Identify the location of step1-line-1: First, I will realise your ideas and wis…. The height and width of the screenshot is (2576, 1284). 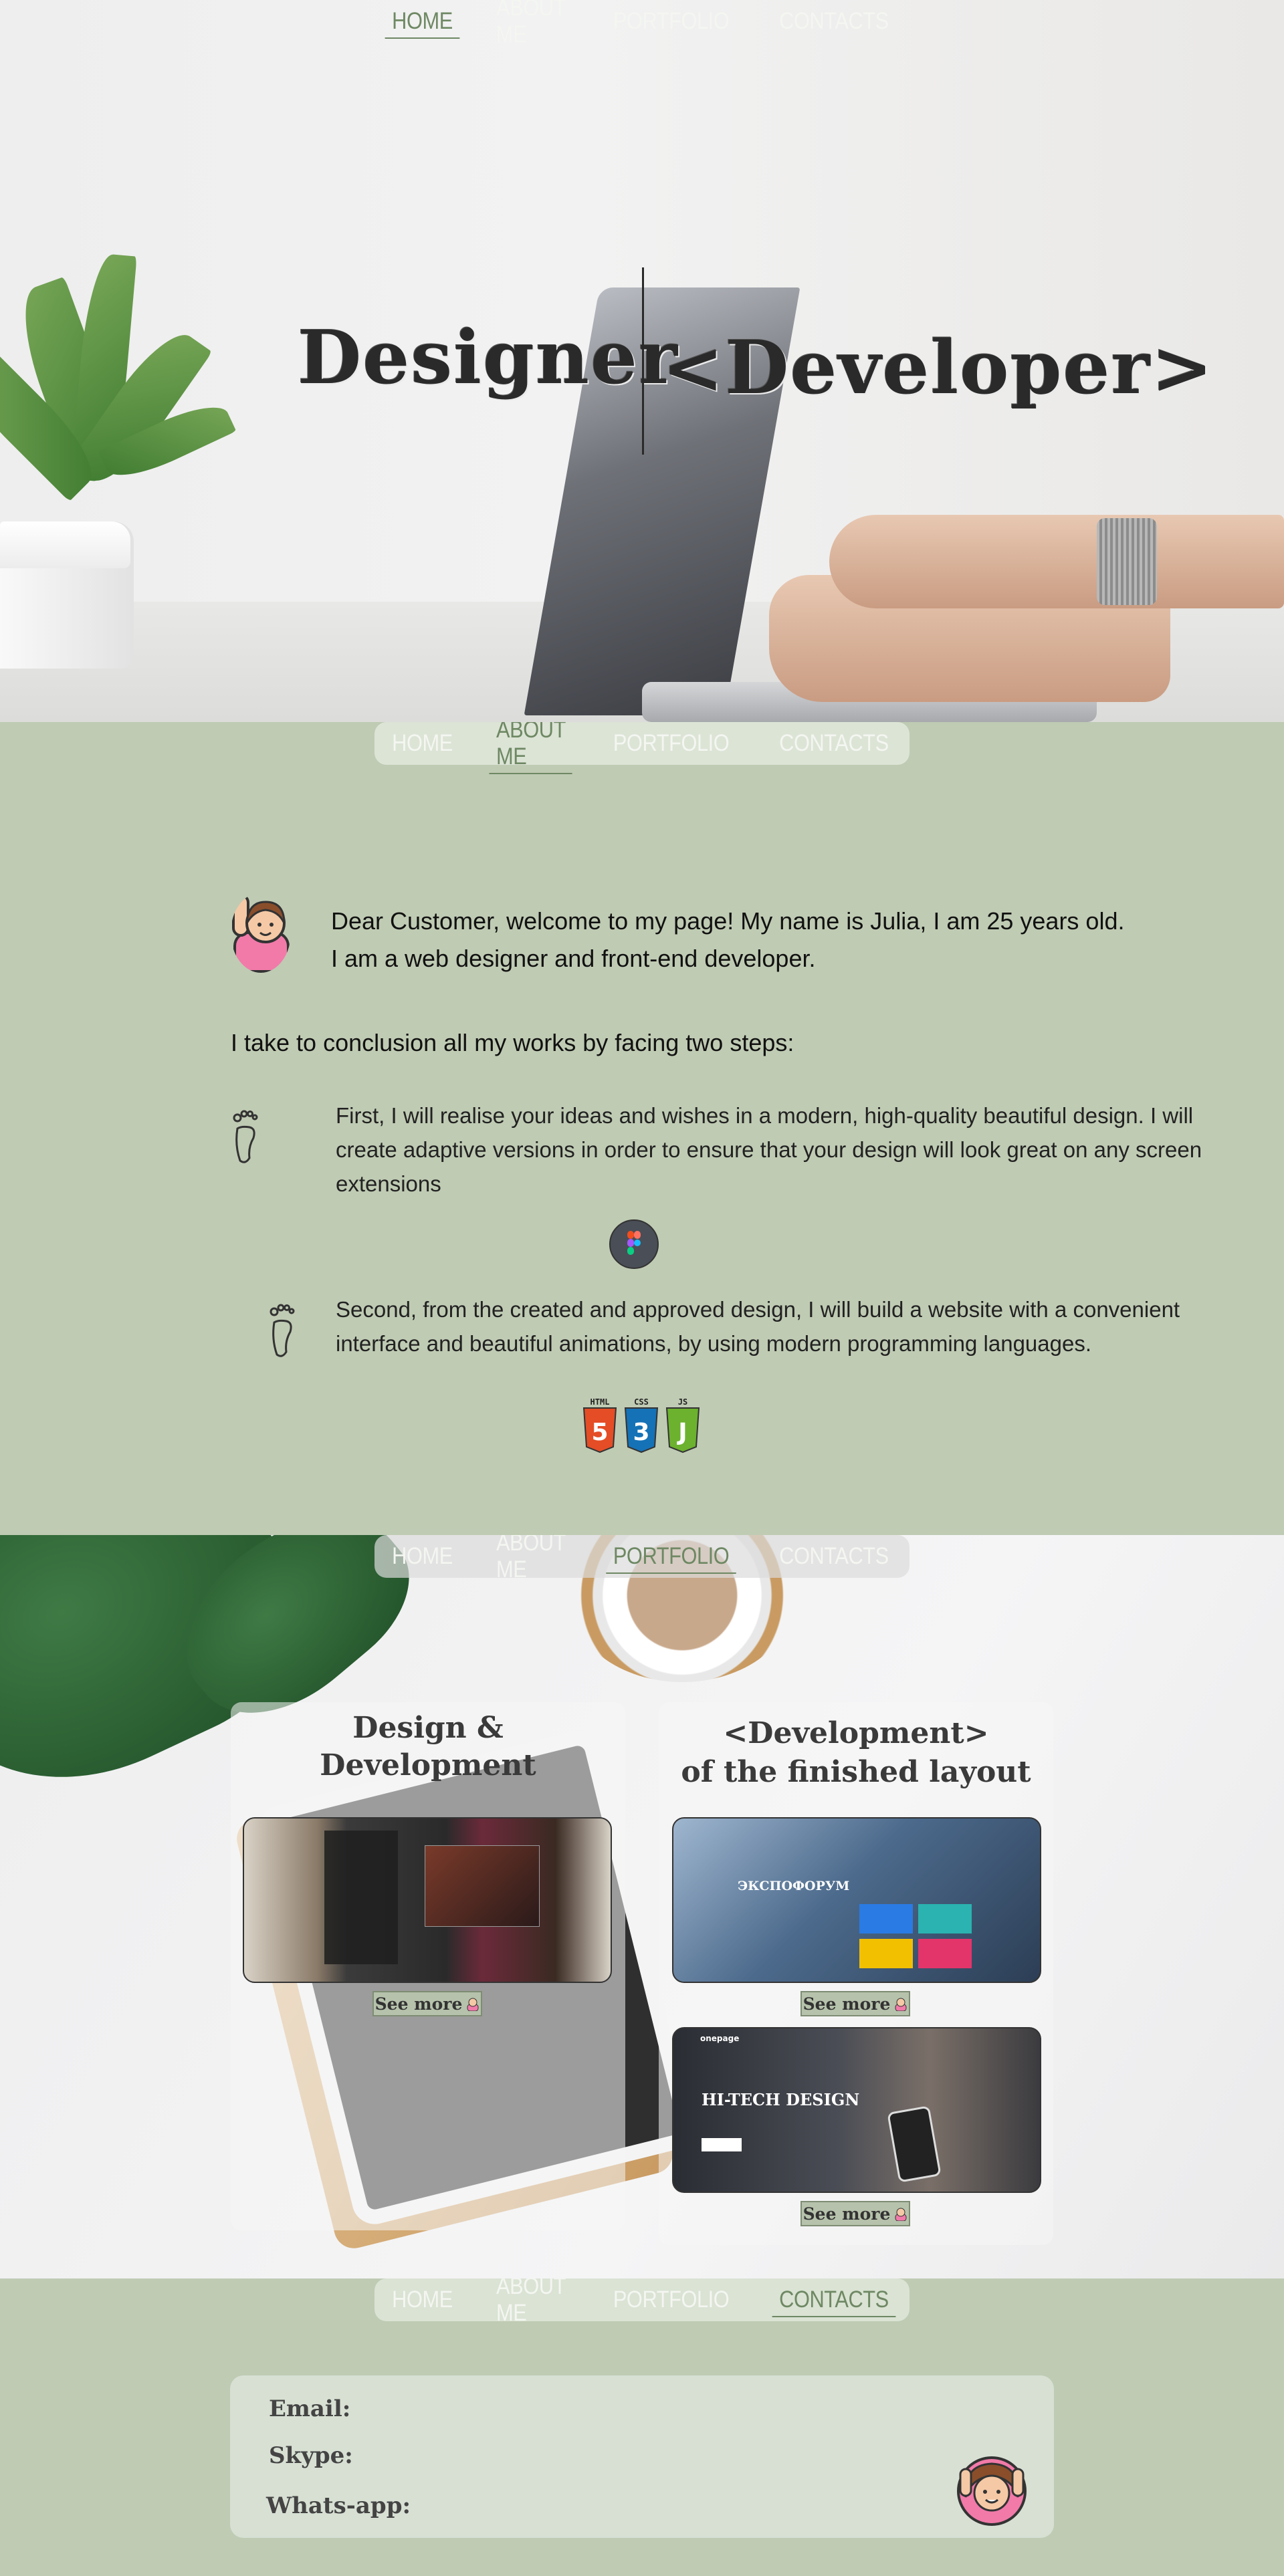
(765, 1115).